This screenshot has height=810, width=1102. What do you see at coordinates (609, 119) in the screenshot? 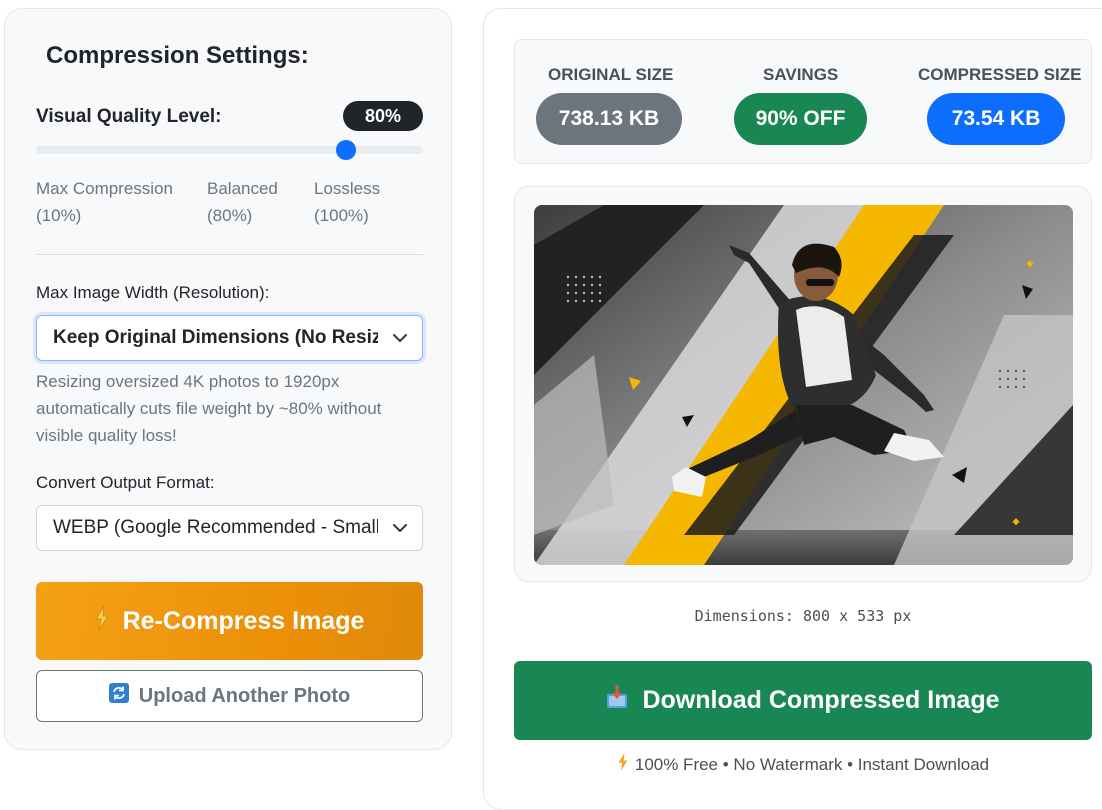
I see `original-size-badge: 738.13 KB` at bounding box center [609, 119].